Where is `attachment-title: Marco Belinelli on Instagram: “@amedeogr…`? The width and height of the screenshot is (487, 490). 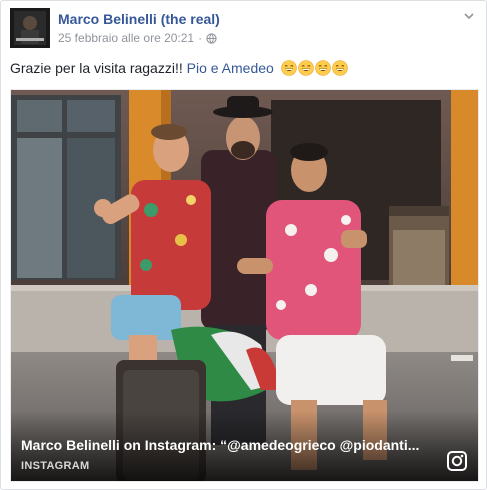 attachment-title: Marco Belinelli on Instagram: “@amedeogr… is located at coordinates (231, 445).